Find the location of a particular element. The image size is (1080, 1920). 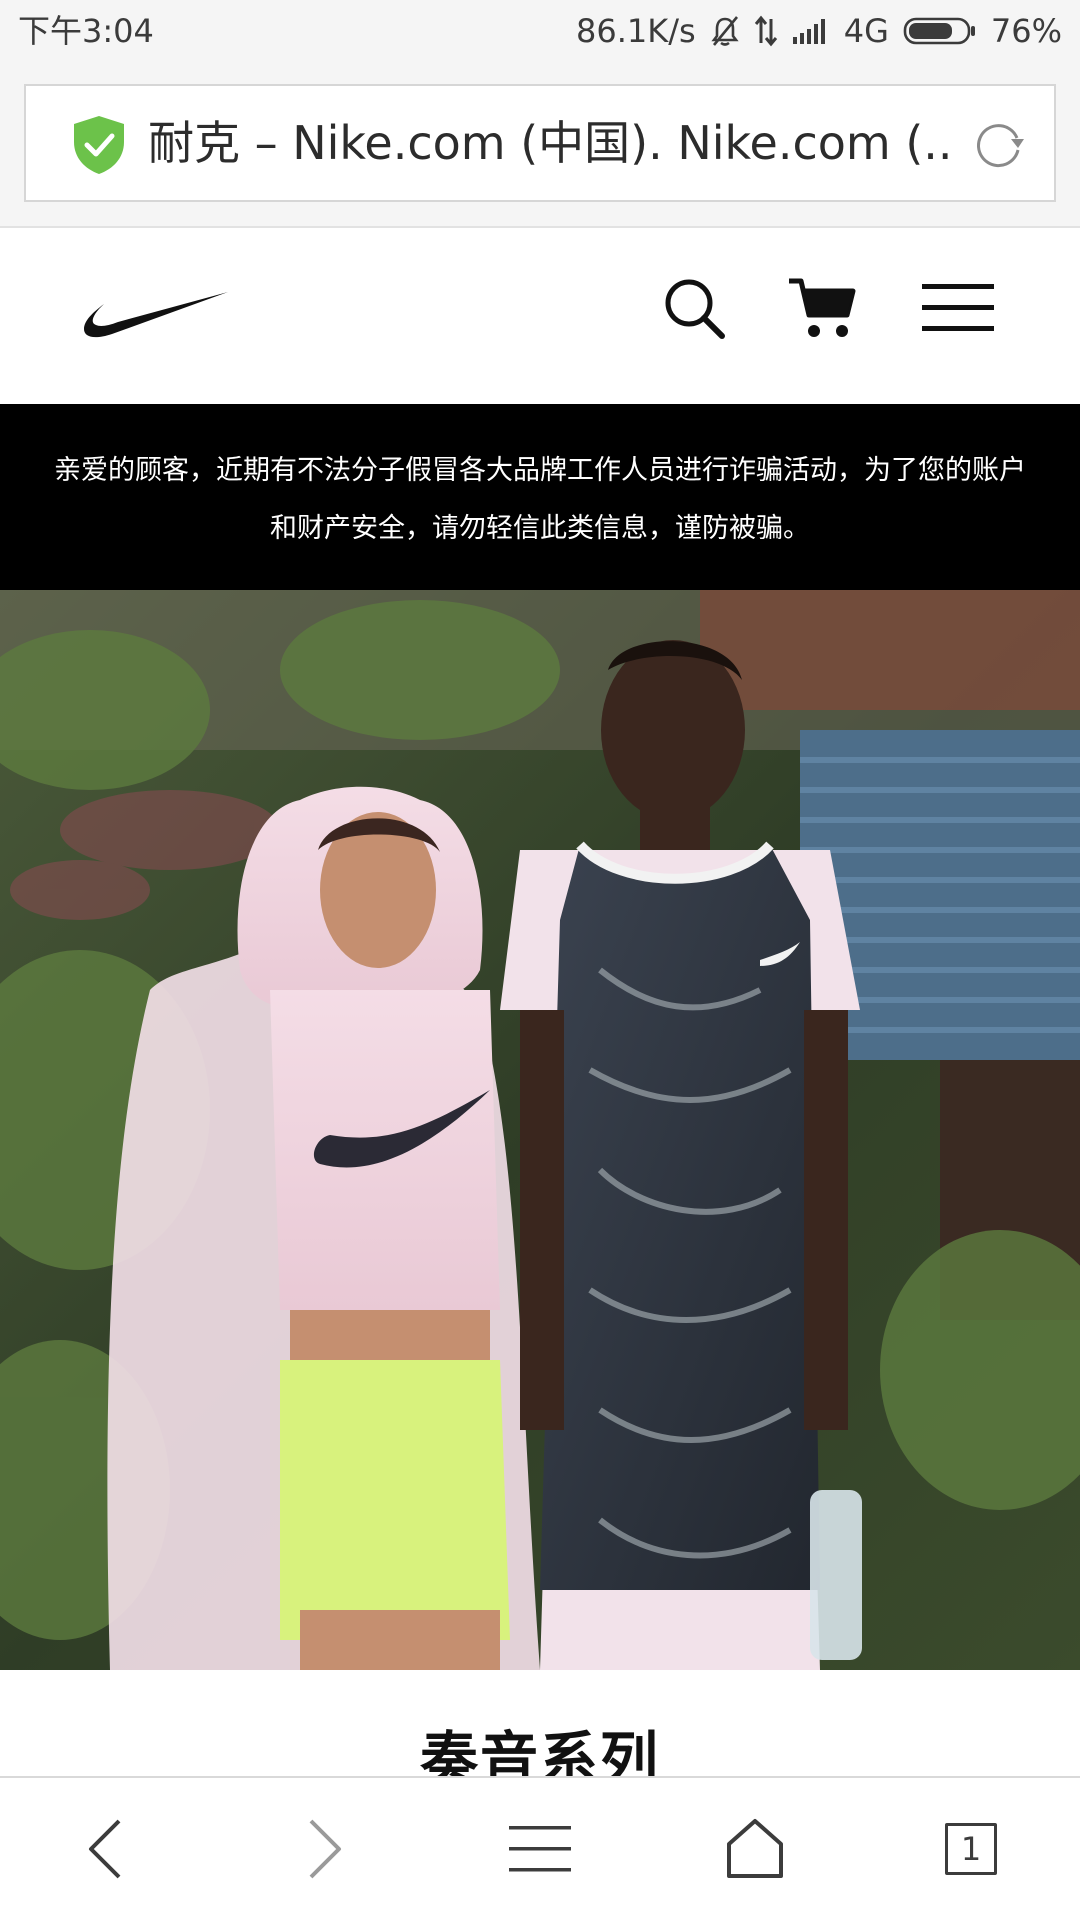

menu-lines-icon is located at coordinates (540, 1849).